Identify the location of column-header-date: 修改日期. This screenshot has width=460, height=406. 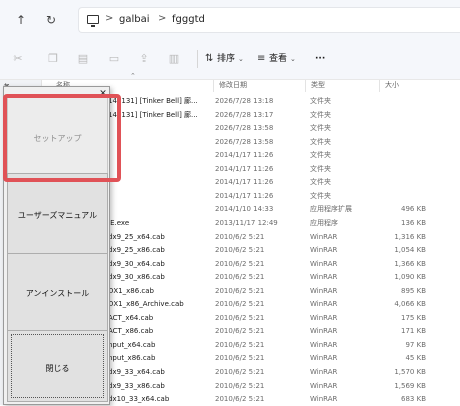
(233, 86).